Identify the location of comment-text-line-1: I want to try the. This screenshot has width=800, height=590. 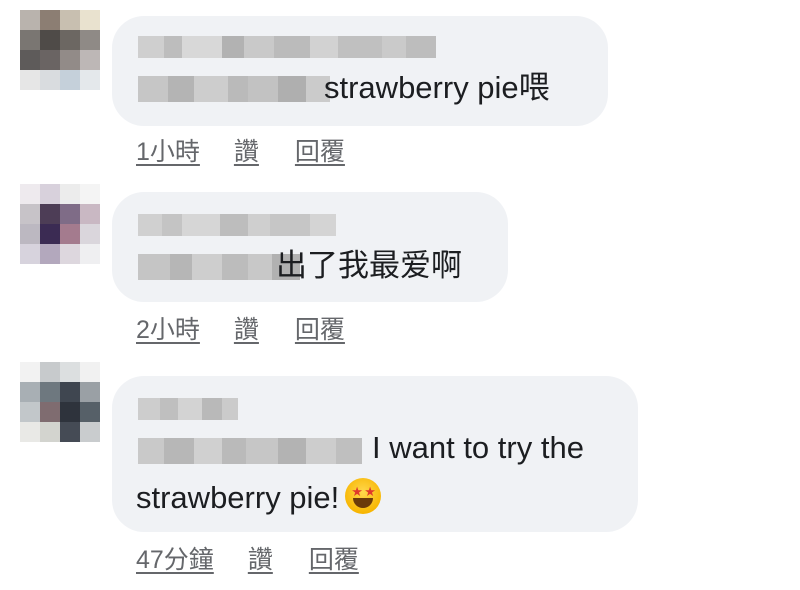
(478, 447).